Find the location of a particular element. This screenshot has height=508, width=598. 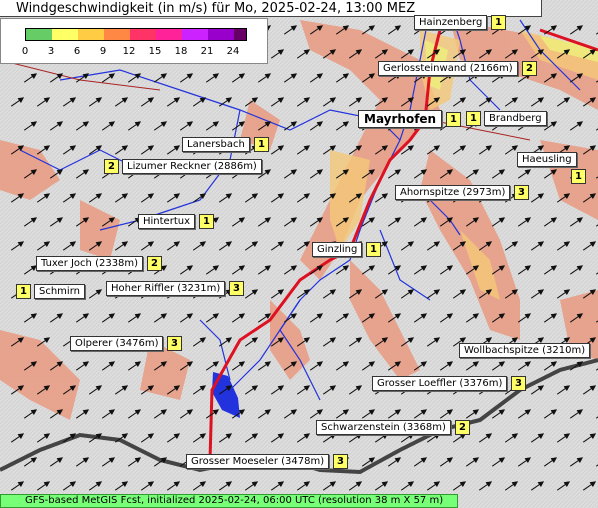

place-label: Schmirn is located at coordinates (59, 291).